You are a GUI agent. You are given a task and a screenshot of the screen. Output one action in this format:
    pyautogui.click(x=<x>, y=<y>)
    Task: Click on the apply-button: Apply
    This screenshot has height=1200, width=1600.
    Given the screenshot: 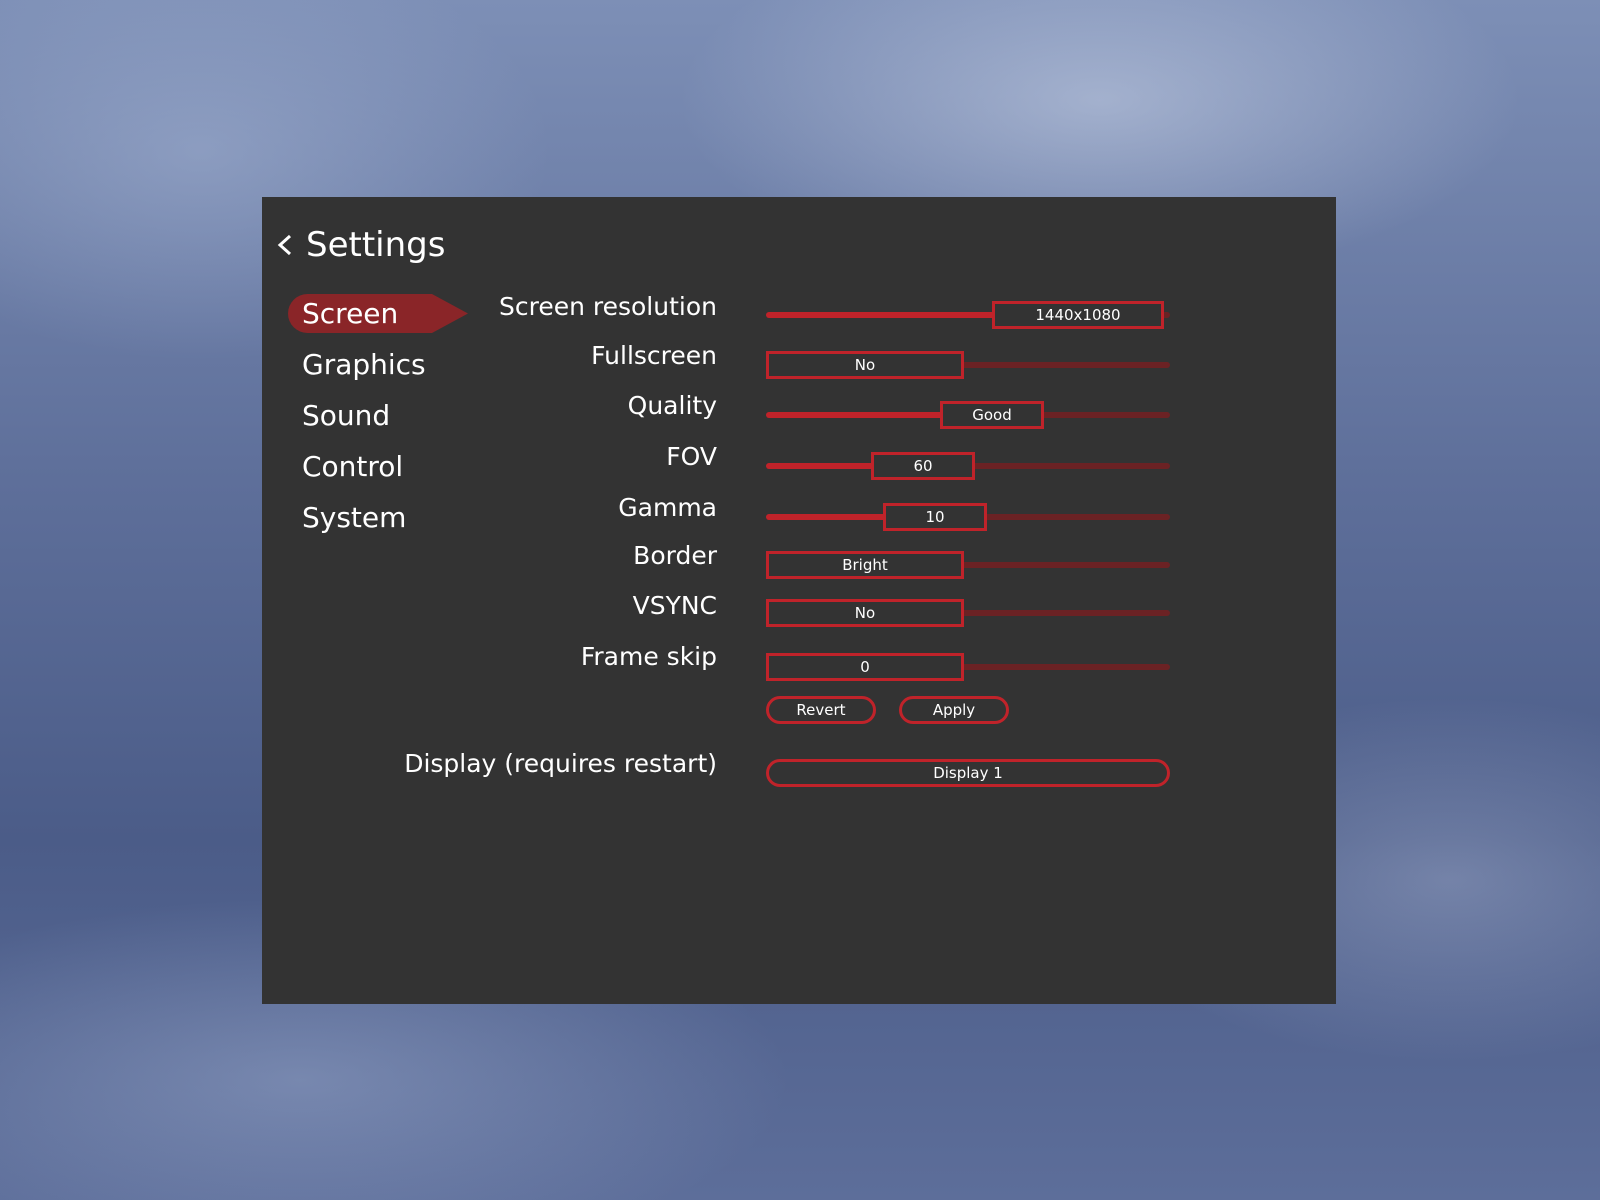 What is the action you would take?
    pyautogui.click(x=954, y=710)
    